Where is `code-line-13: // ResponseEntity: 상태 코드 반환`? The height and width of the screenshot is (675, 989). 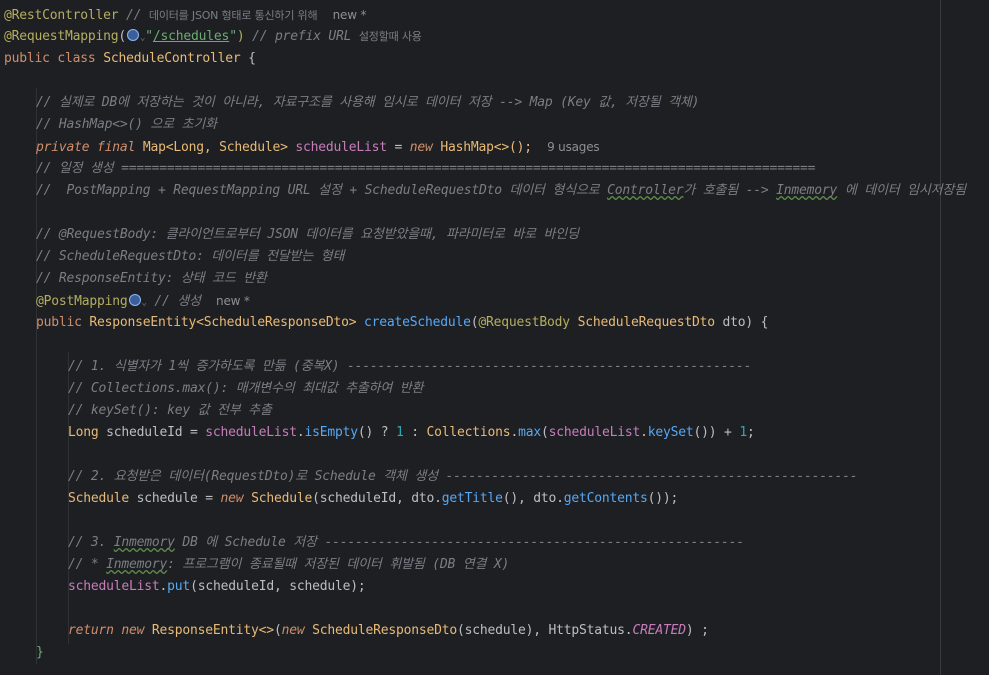 code-line-13: // ResponseEntity: 상태 코드 반환 is located at coordinates (151, 279).